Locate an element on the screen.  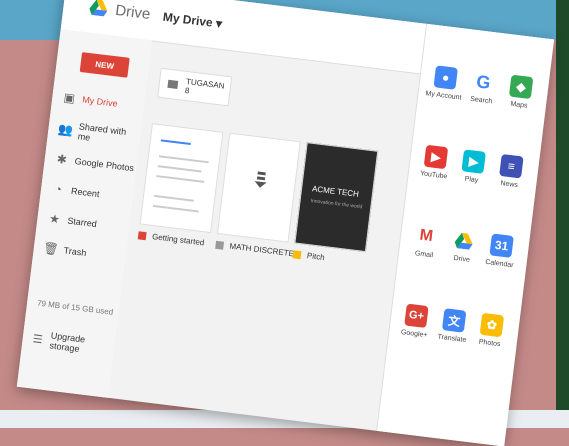
file-name: Pitch is located at coordinates (316, 257).